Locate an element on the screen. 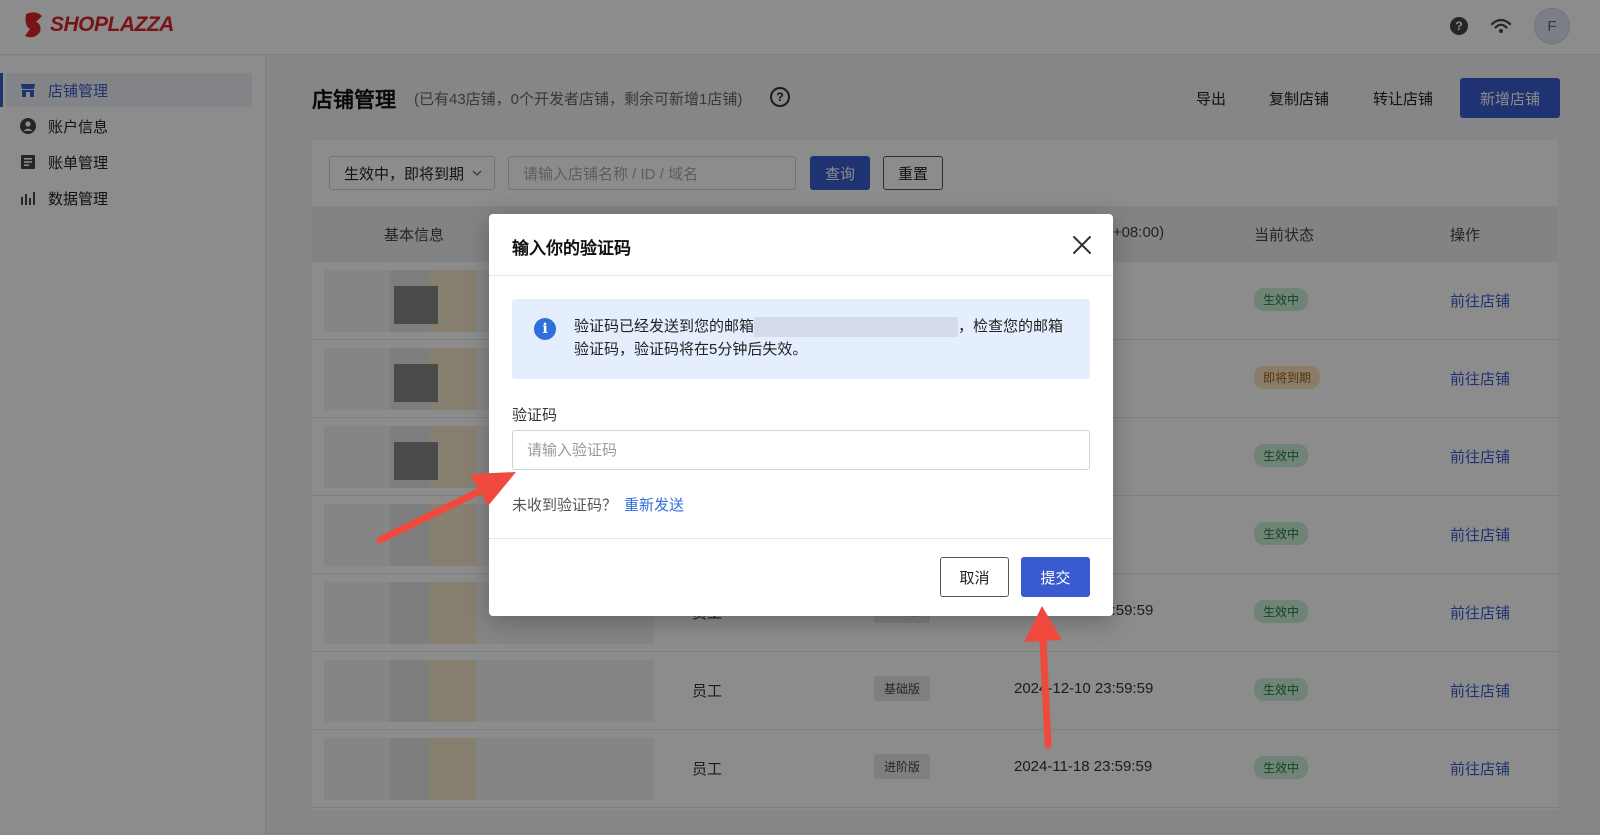 This screenshot has height=835, width=1600. submit-button: 提交 is located at coordinates (1055, 577).